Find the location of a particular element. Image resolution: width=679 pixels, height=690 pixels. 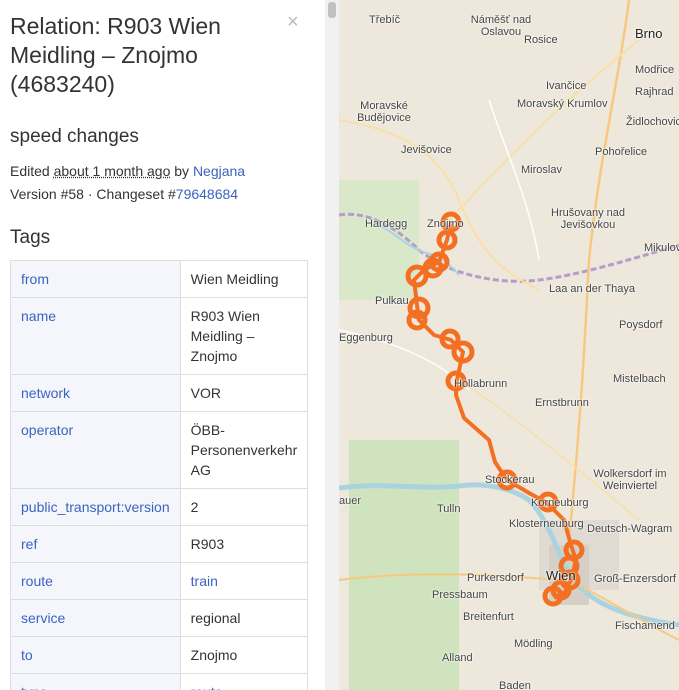

place-label: auer is located at coordinates (350, 501).